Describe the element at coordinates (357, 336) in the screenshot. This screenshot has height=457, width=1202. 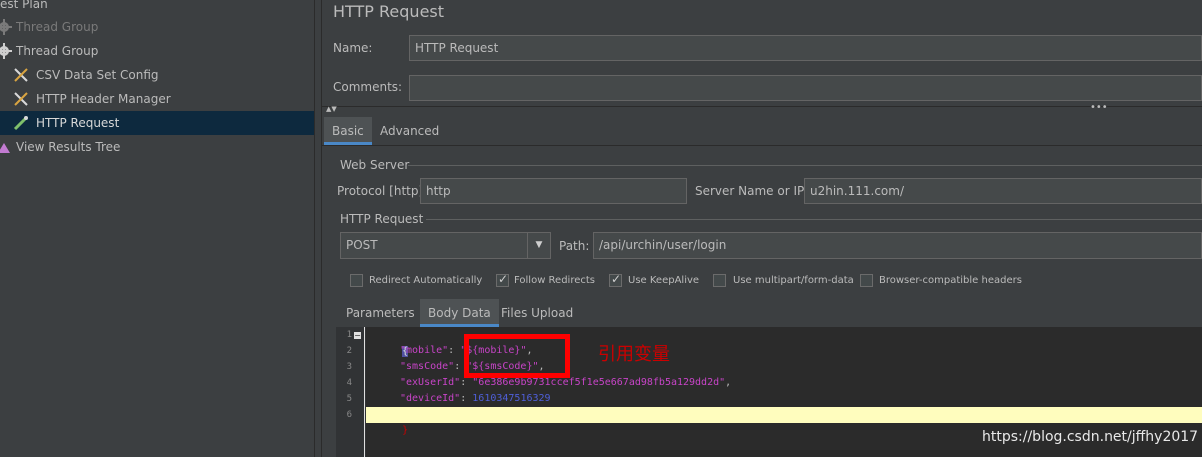
I see `fold-toggle-icon: −` at that location.